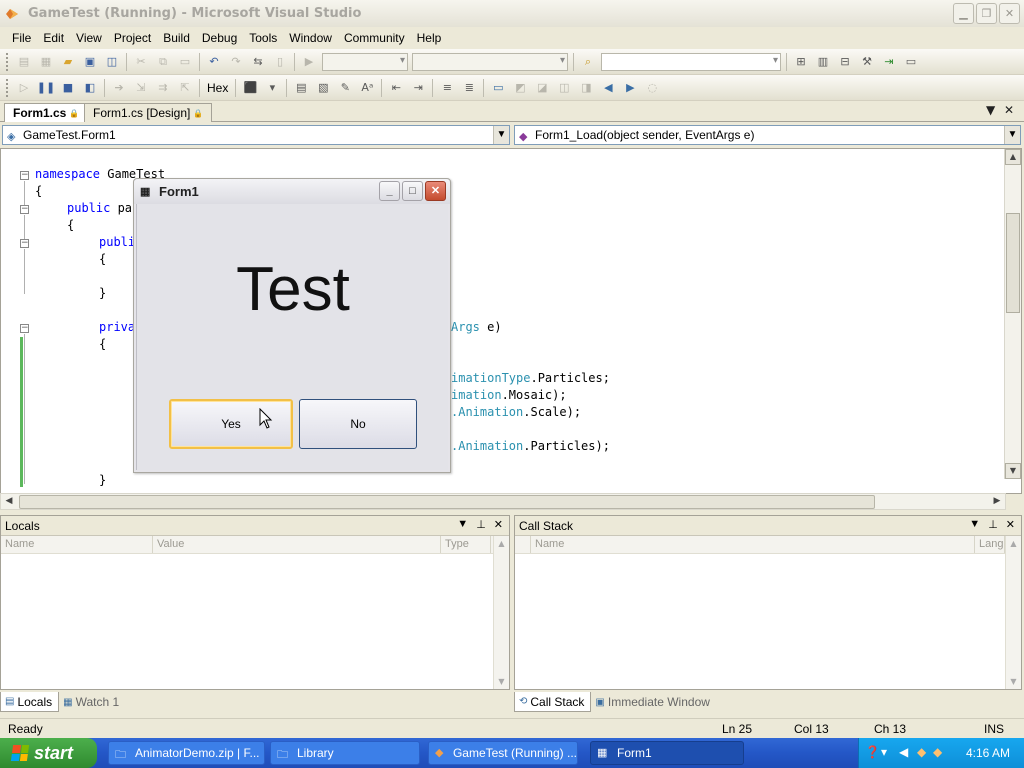 This screenshot has width=1024, height=768. What do you see at coordinates (92, 702) in the screenshot?
I see `tab-watch-1: ▦ Watch 1` at bounding box center [92, 702].